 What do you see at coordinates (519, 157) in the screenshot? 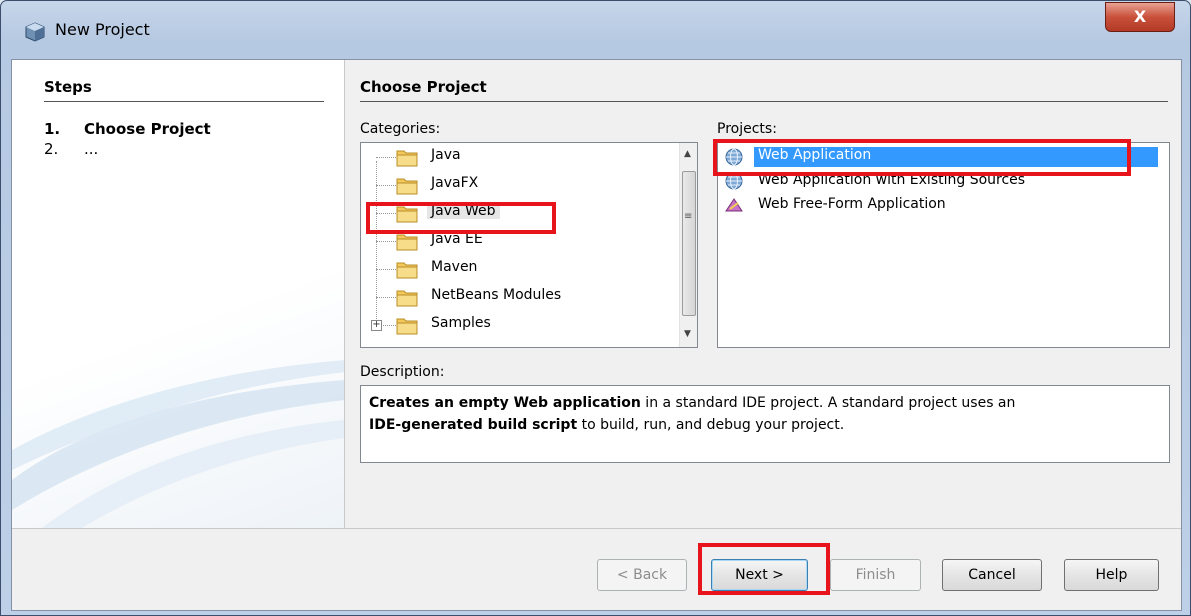
I see `category-java: Java` at bounding box center [519, 157].